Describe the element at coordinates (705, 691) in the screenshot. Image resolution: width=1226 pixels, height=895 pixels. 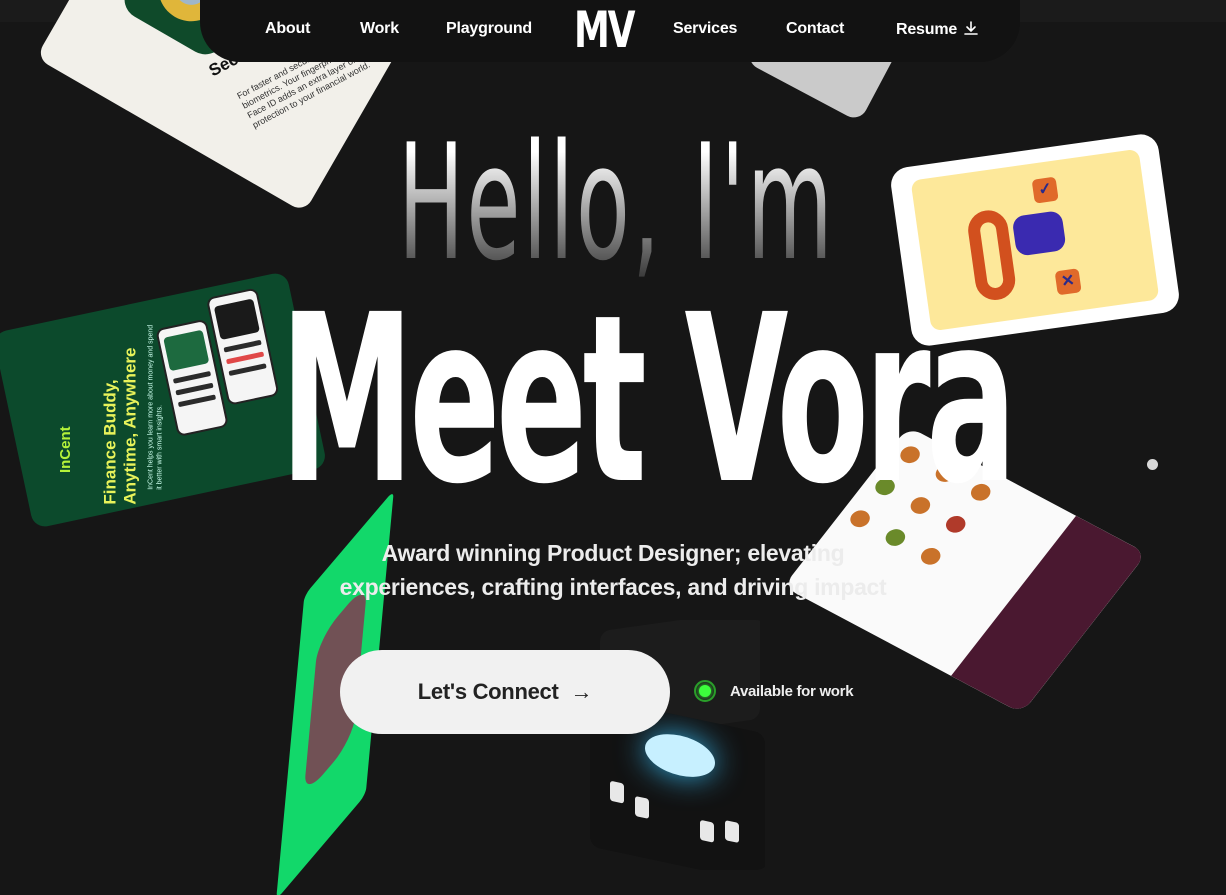
I see `status-dot-icon` at that location.